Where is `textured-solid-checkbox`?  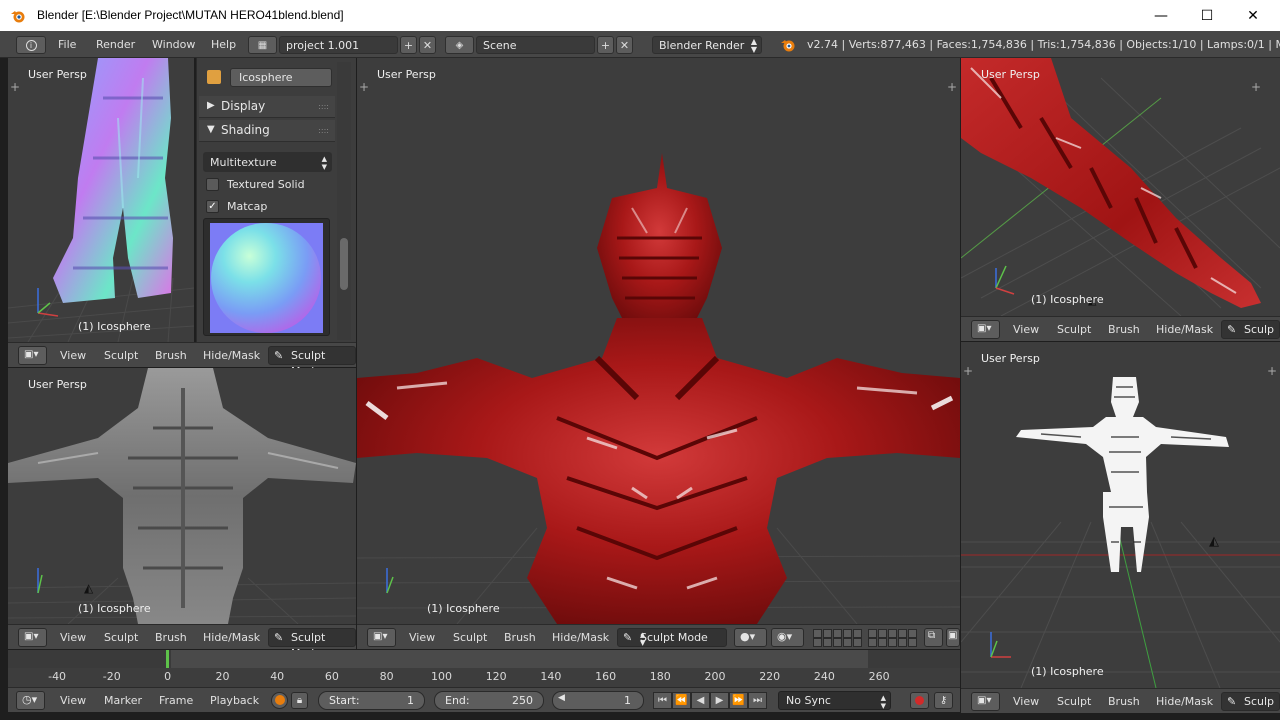
textured-solid-checkbox is located at coordinates (212, 184).